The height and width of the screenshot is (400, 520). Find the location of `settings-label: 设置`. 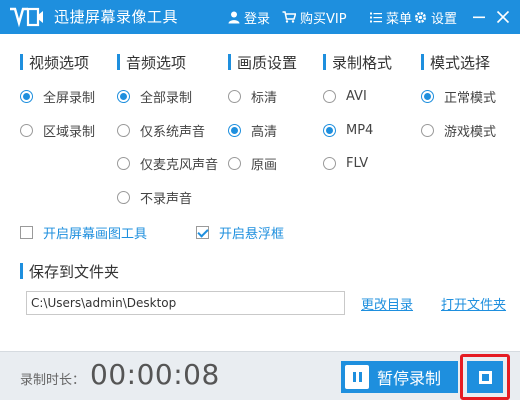

settings-label: 设置 is located at coordinates (444, 19).